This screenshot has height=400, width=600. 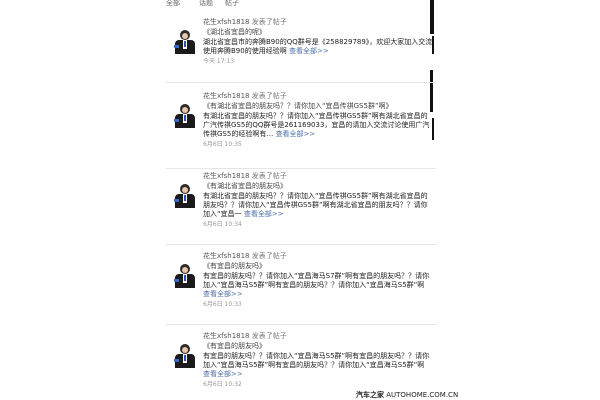 What do you see at coordinates (318, 32) in the screenshot?
I see `post-title: 《湖北省宜昌的呢》` at bounding box center [318, 32].